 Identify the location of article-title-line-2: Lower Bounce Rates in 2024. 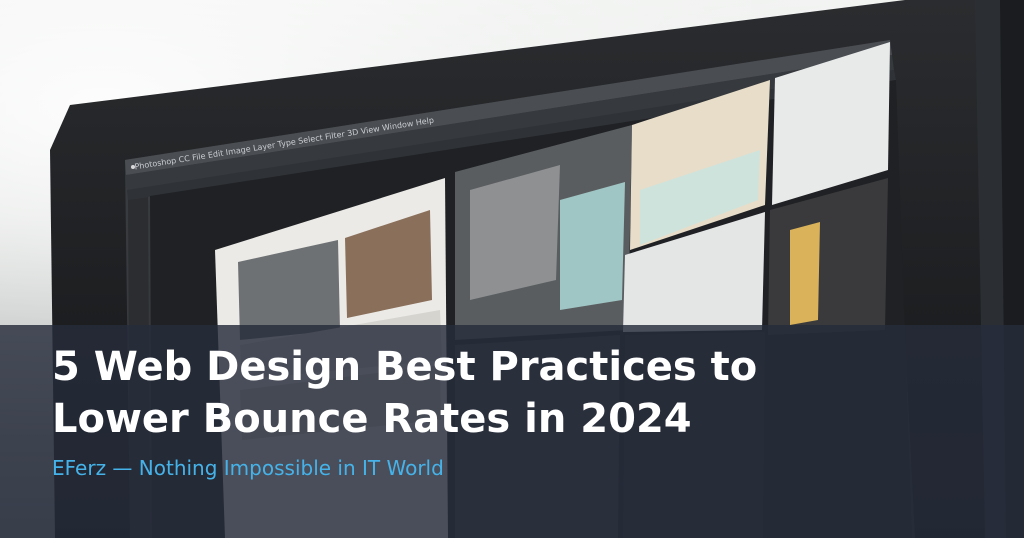
(372, 419).